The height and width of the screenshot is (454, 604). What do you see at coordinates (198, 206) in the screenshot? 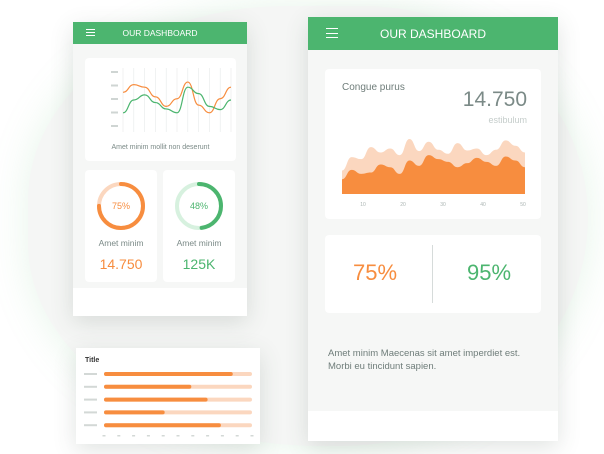
I see `stat-percent-right: 48%` at bounding box center [198, 206].